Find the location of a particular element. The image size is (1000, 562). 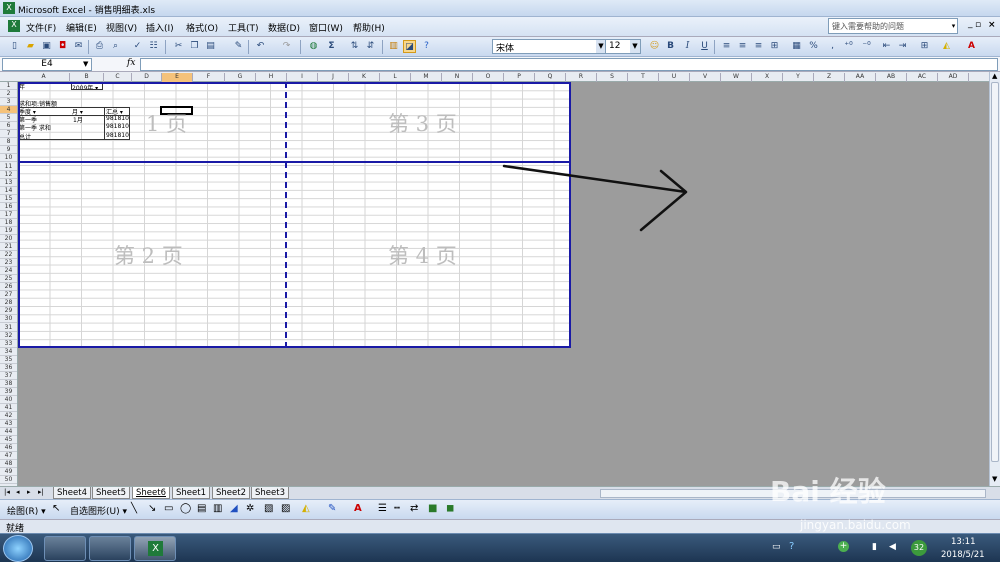

menu-file: 文件(F) is located at coordinates (41, 27).